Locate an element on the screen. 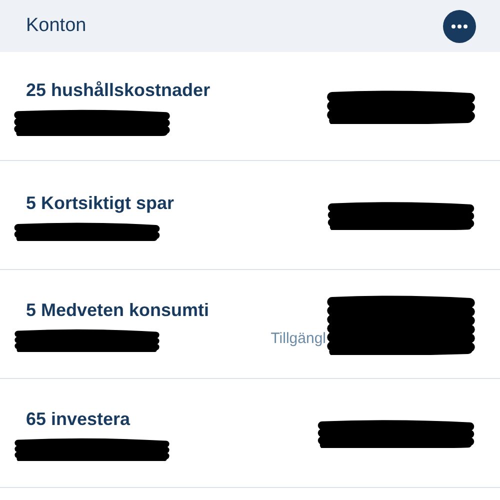 The image size is (500, 500). account-name: 5 Kortsiktigt spar is located at coordinates (100, 203).